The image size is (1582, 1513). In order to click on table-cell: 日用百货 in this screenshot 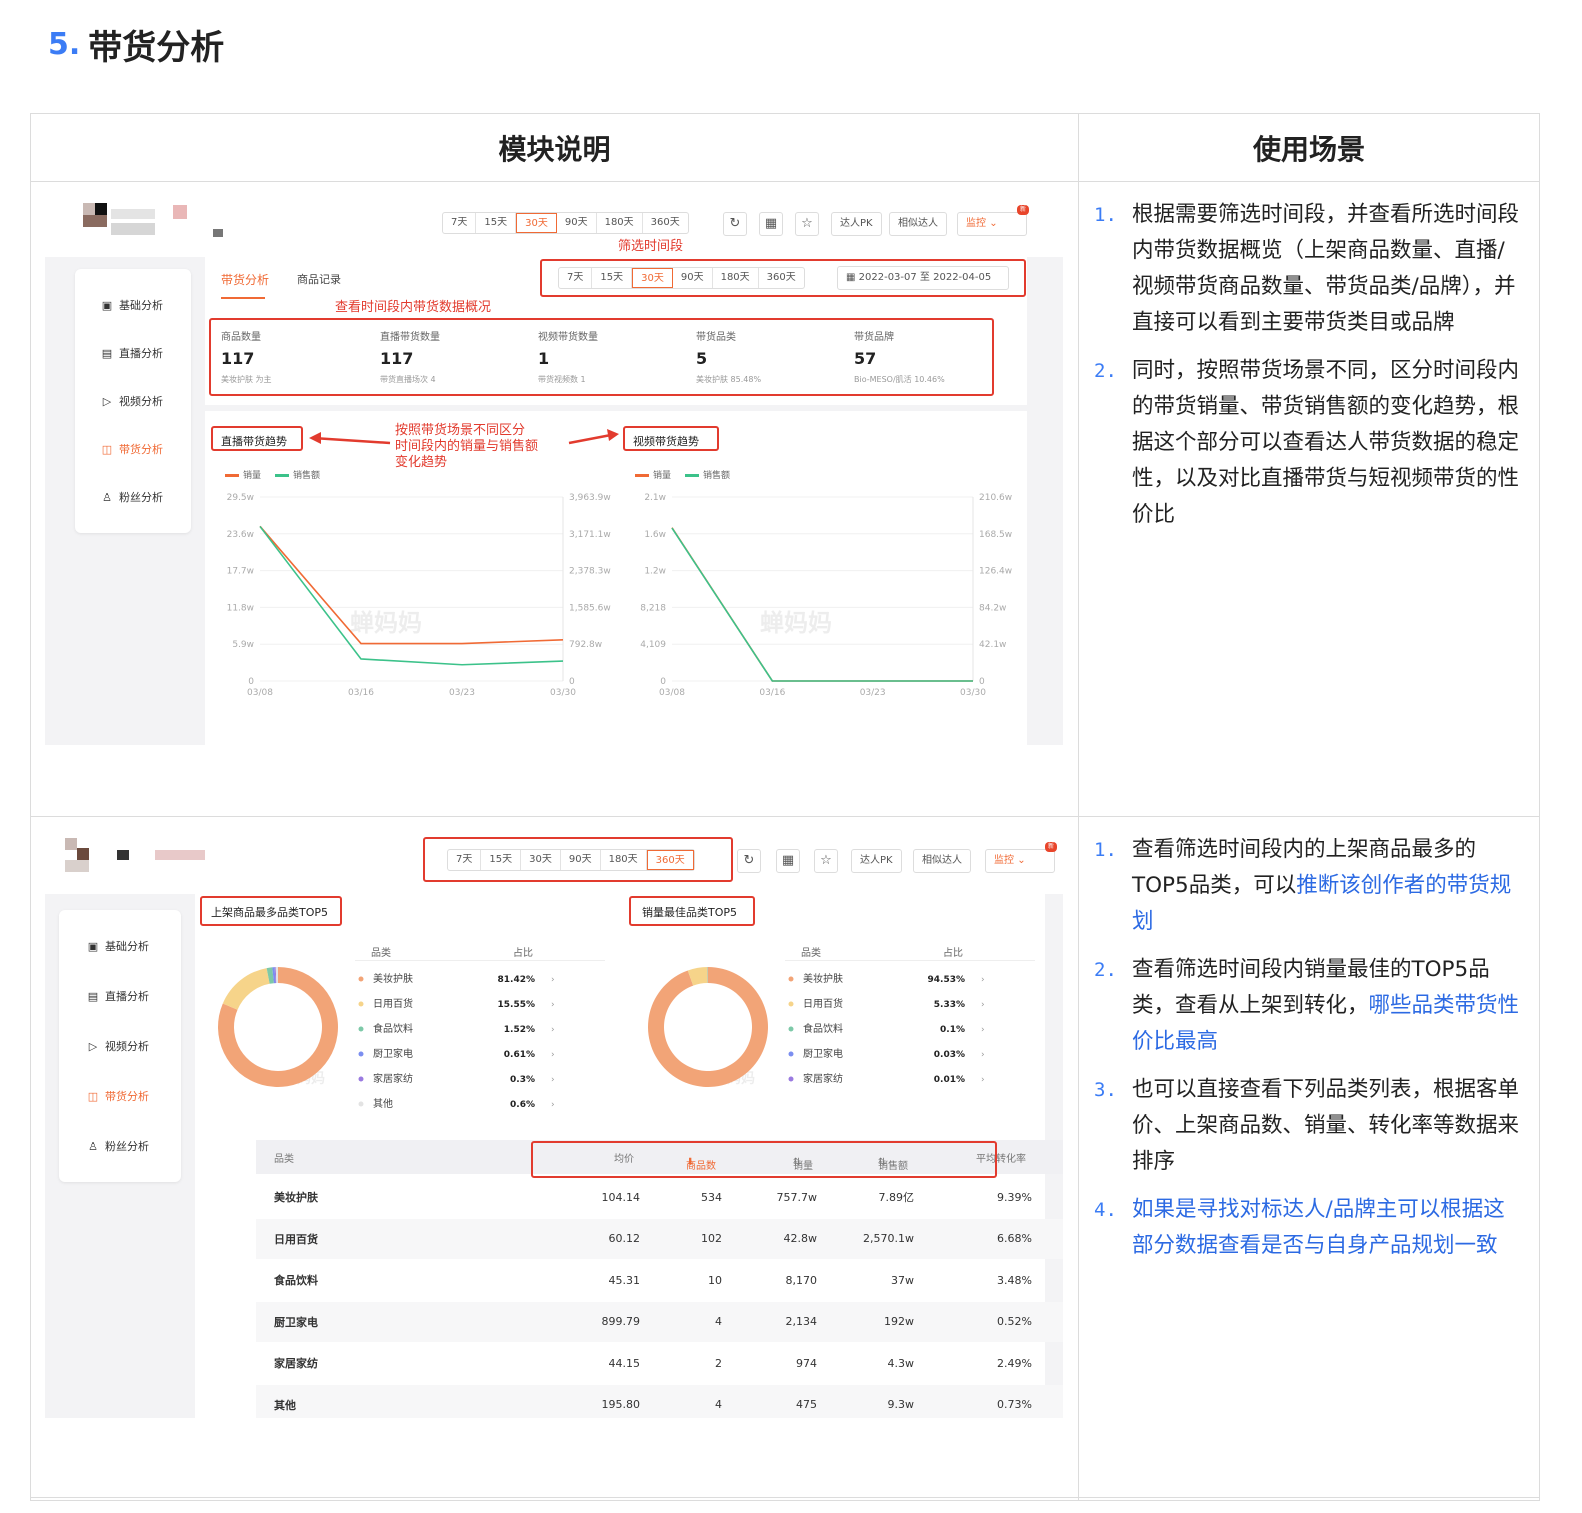, I will do `click(296, 1239)`.